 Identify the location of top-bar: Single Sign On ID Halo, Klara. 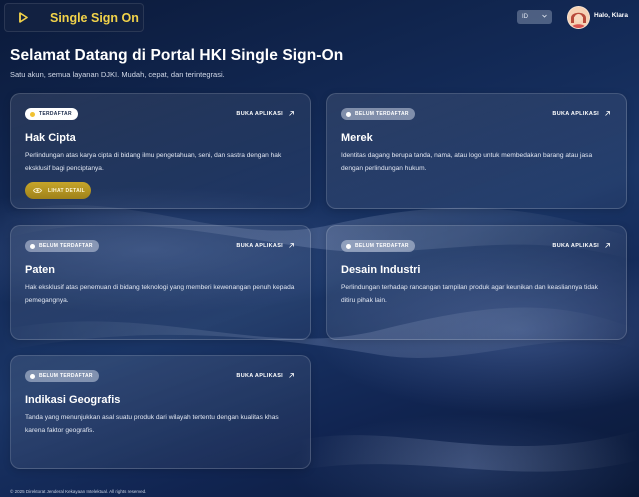
(319, 18).